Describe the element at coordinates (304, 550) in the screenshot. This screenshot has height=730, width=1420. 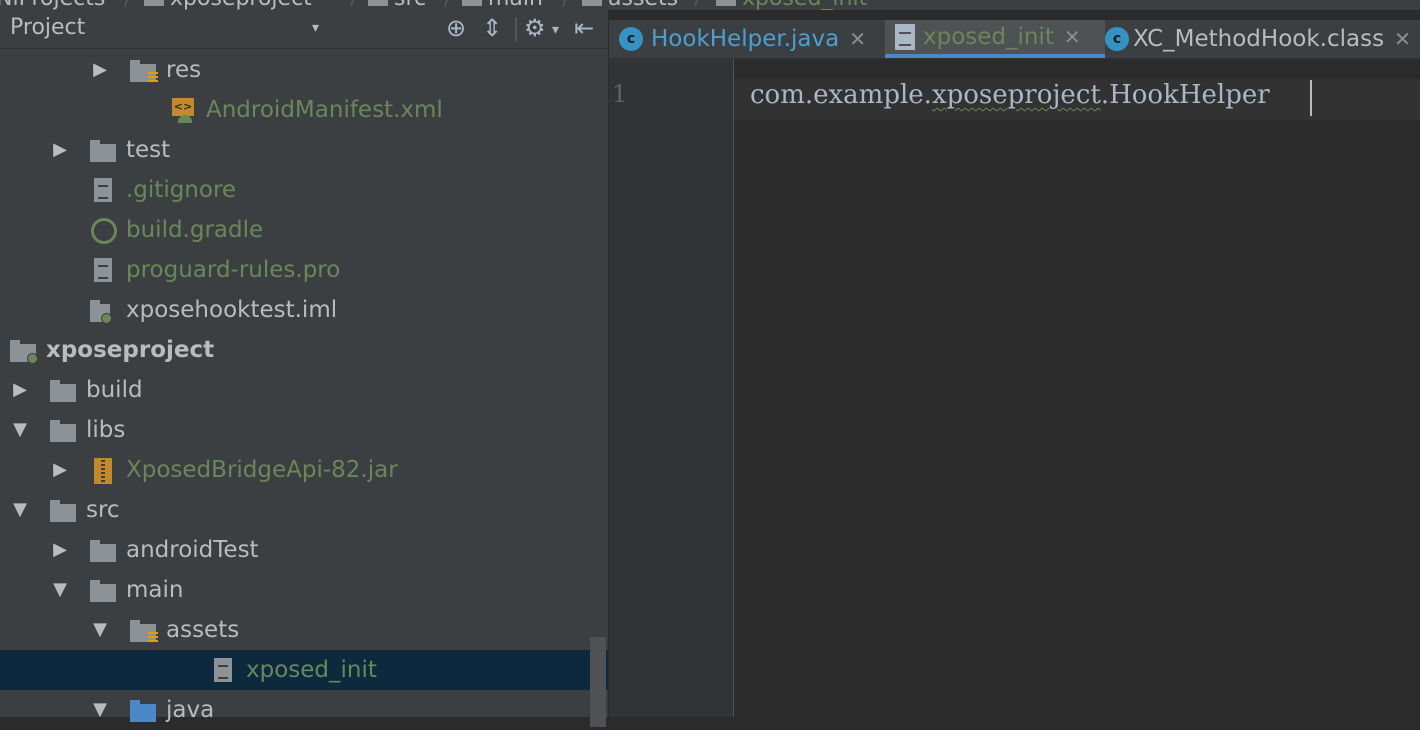
I see `tree-item-androidtest: ▶ androidTest` at that location.